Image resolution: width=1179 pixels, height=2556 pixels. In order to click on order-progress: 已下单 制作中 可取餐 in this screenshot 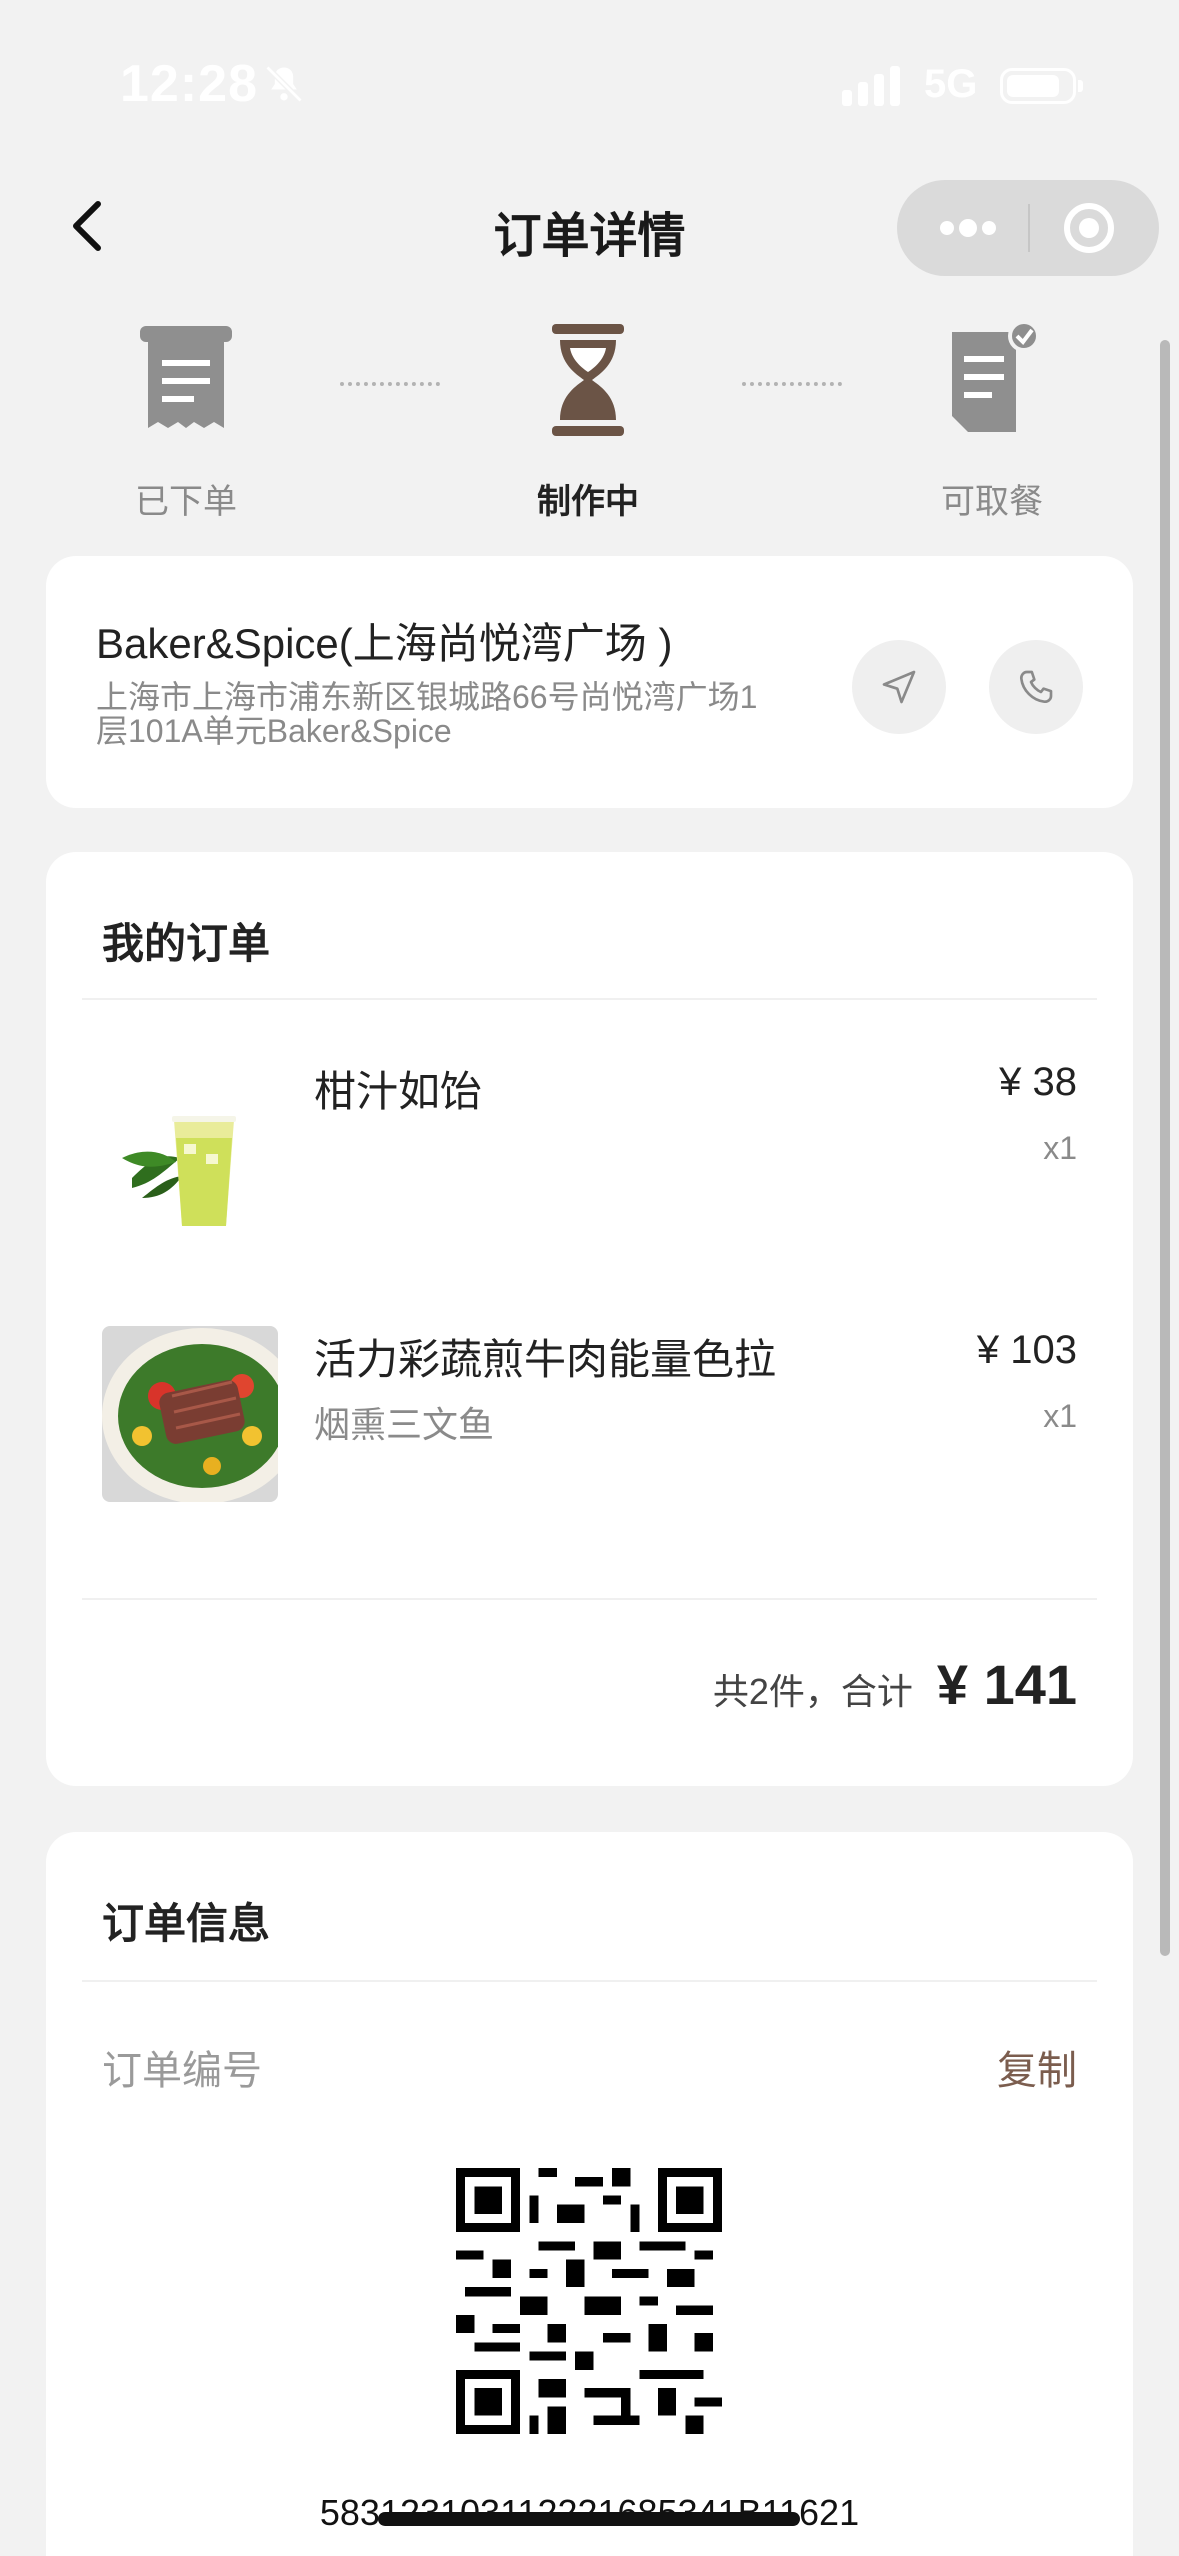, I will do `click(589, 421)`.